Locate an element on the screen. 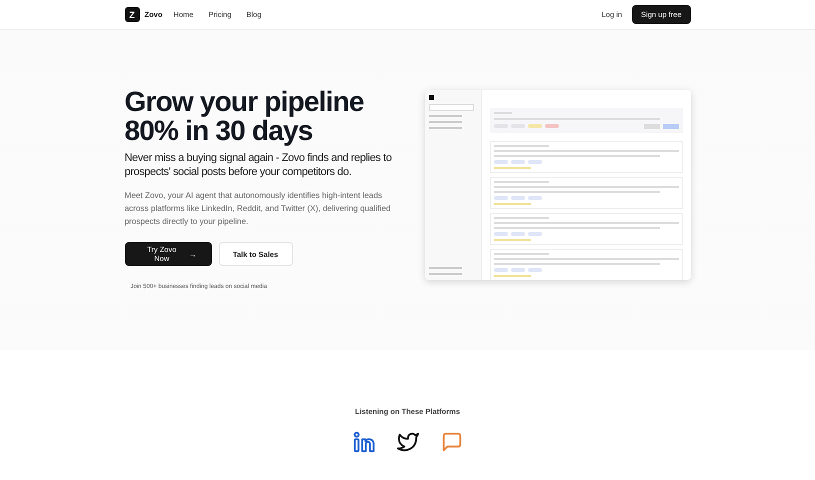 The height and width of the screenshot is (480, 815). hero-description: Meet Zovo, your AI agent that autonomously identifies high-intent leads across platforms like LinkedIn, Reddit, and Twitter (X), delivering qualified prospects directly to your pipeline. is located at coordinates (258, 209).